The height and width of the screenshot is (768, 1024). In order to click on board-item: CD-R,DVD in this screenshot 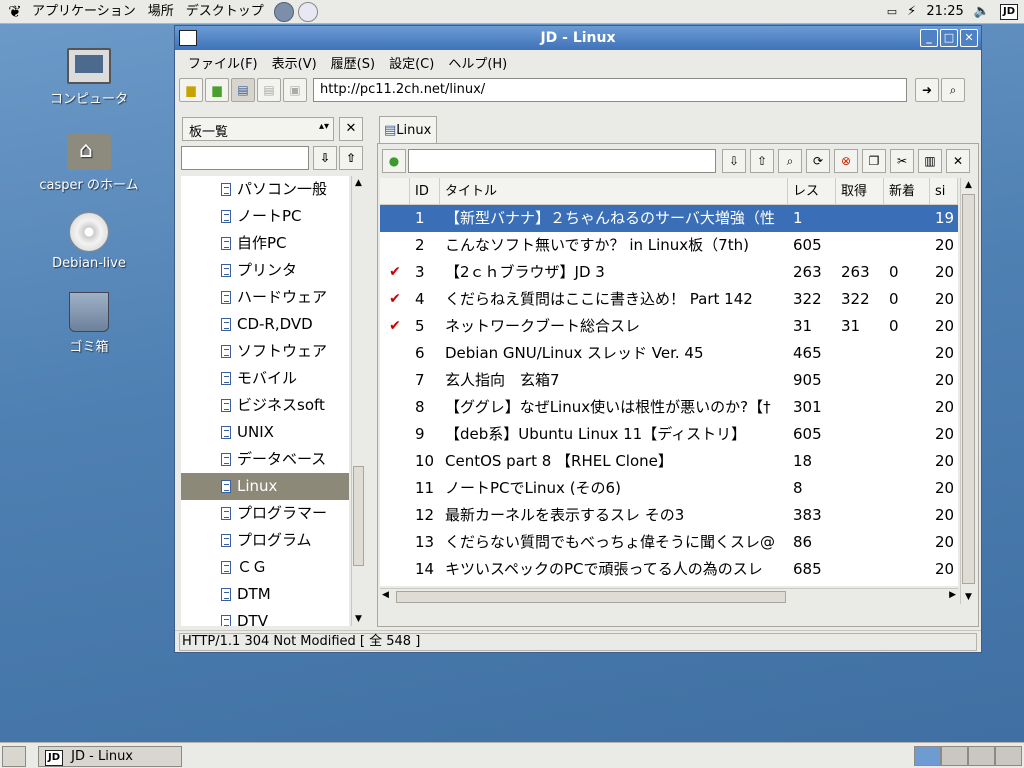, I will do `click(265, 324)`.